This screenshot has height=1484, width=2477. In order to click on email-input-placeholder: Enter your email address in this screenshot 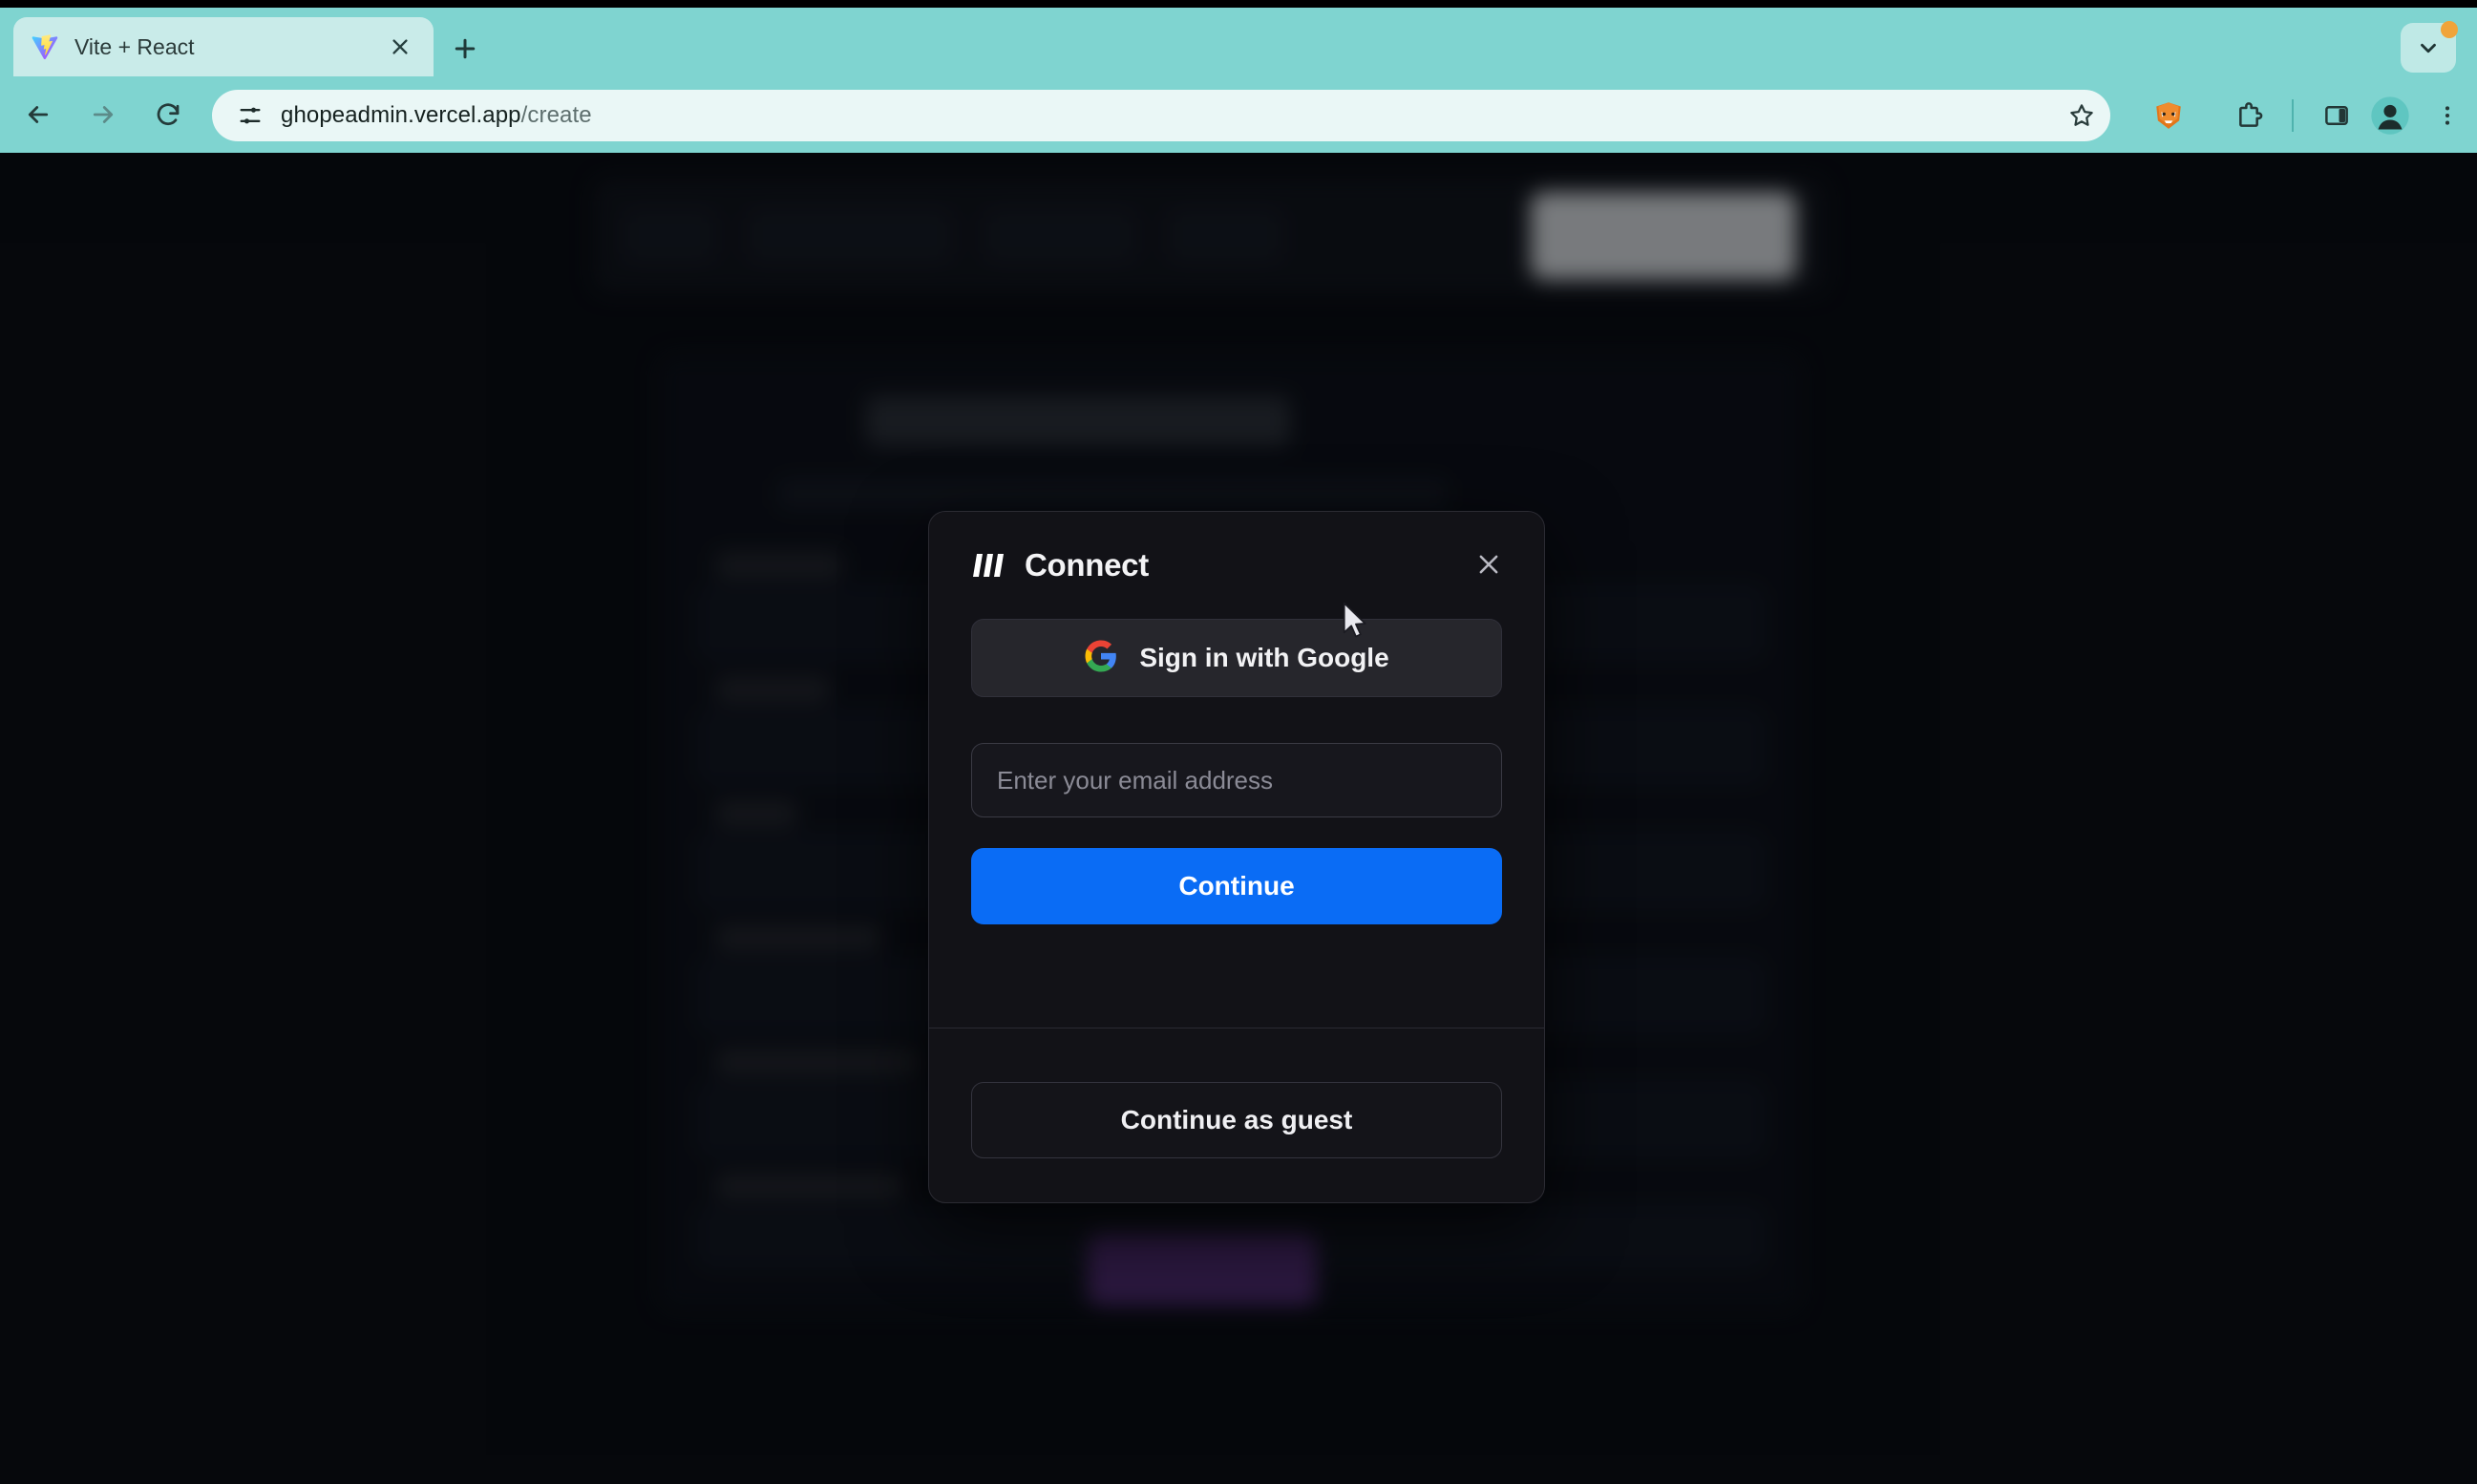, I will do `click(1135, 780)`.